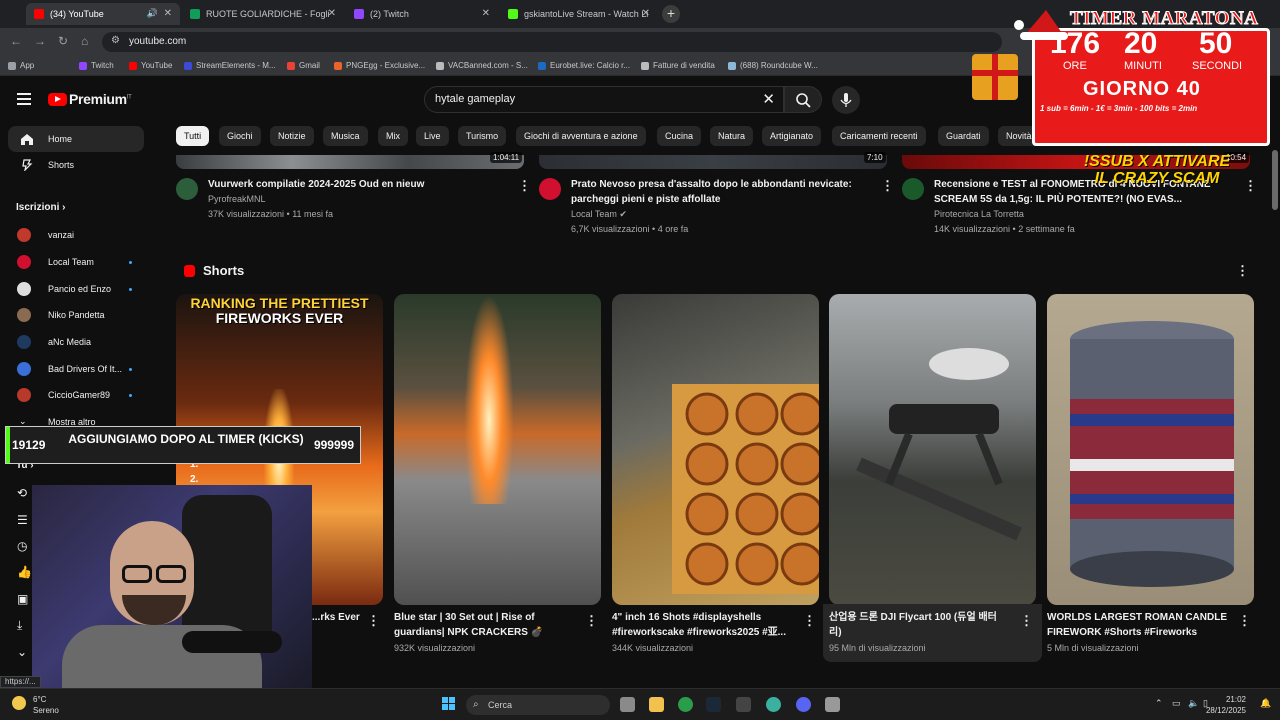 The height and width of the screenshot is (720, 1280). I want to click on sidebar-item-shorts: Shorts, so click(76, 165).